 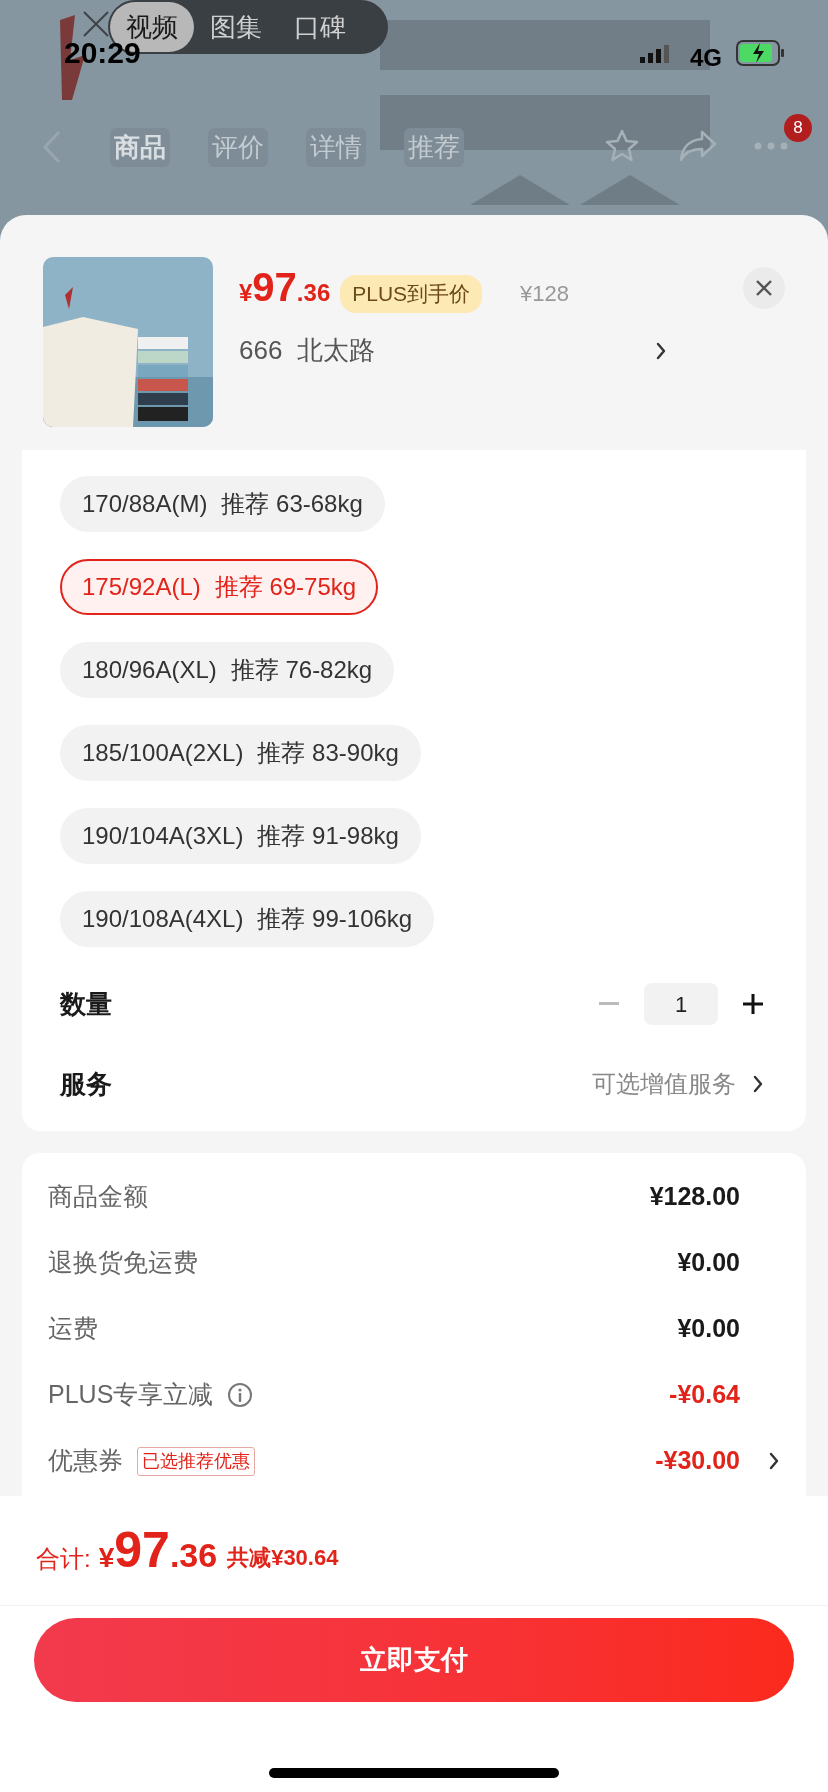 What do you see at coordinates (240, 1395) in the screenshot?
I see `info-icon` at bounding box center [240, 1395].